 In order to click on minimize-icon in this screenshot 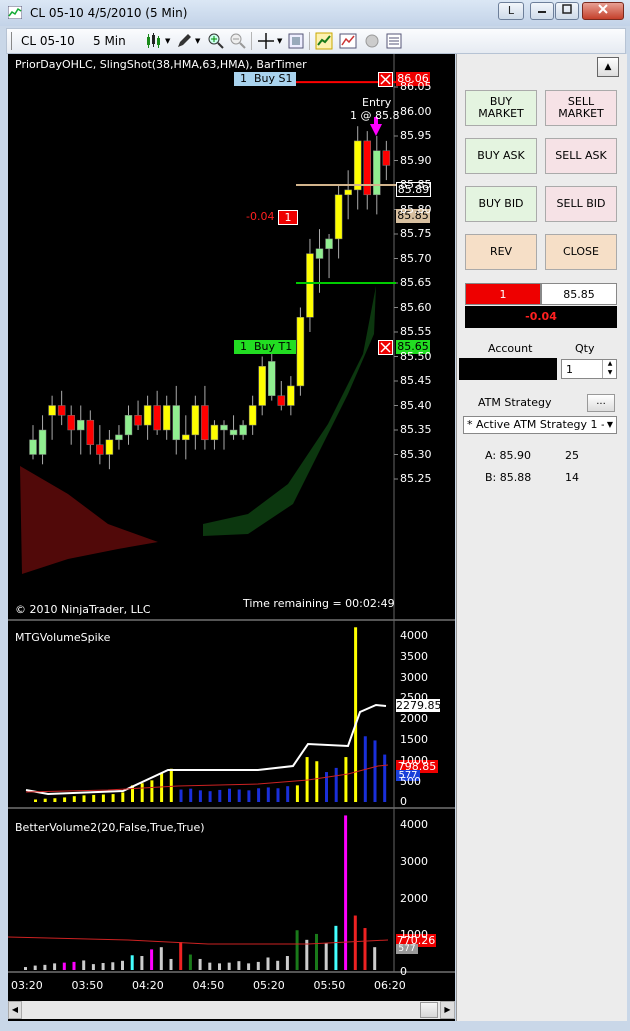, I will do `click(542, 12)`.